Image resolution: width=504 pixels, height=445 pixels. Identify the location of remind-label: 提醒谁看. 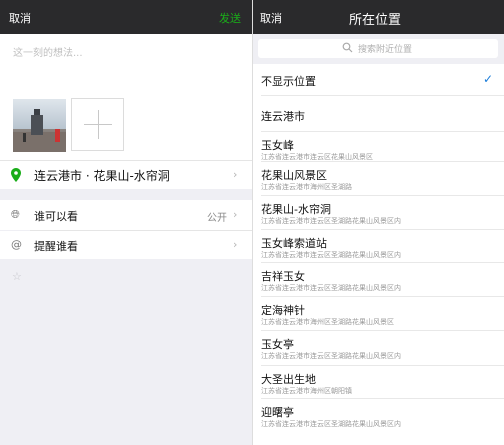
(56, 246).